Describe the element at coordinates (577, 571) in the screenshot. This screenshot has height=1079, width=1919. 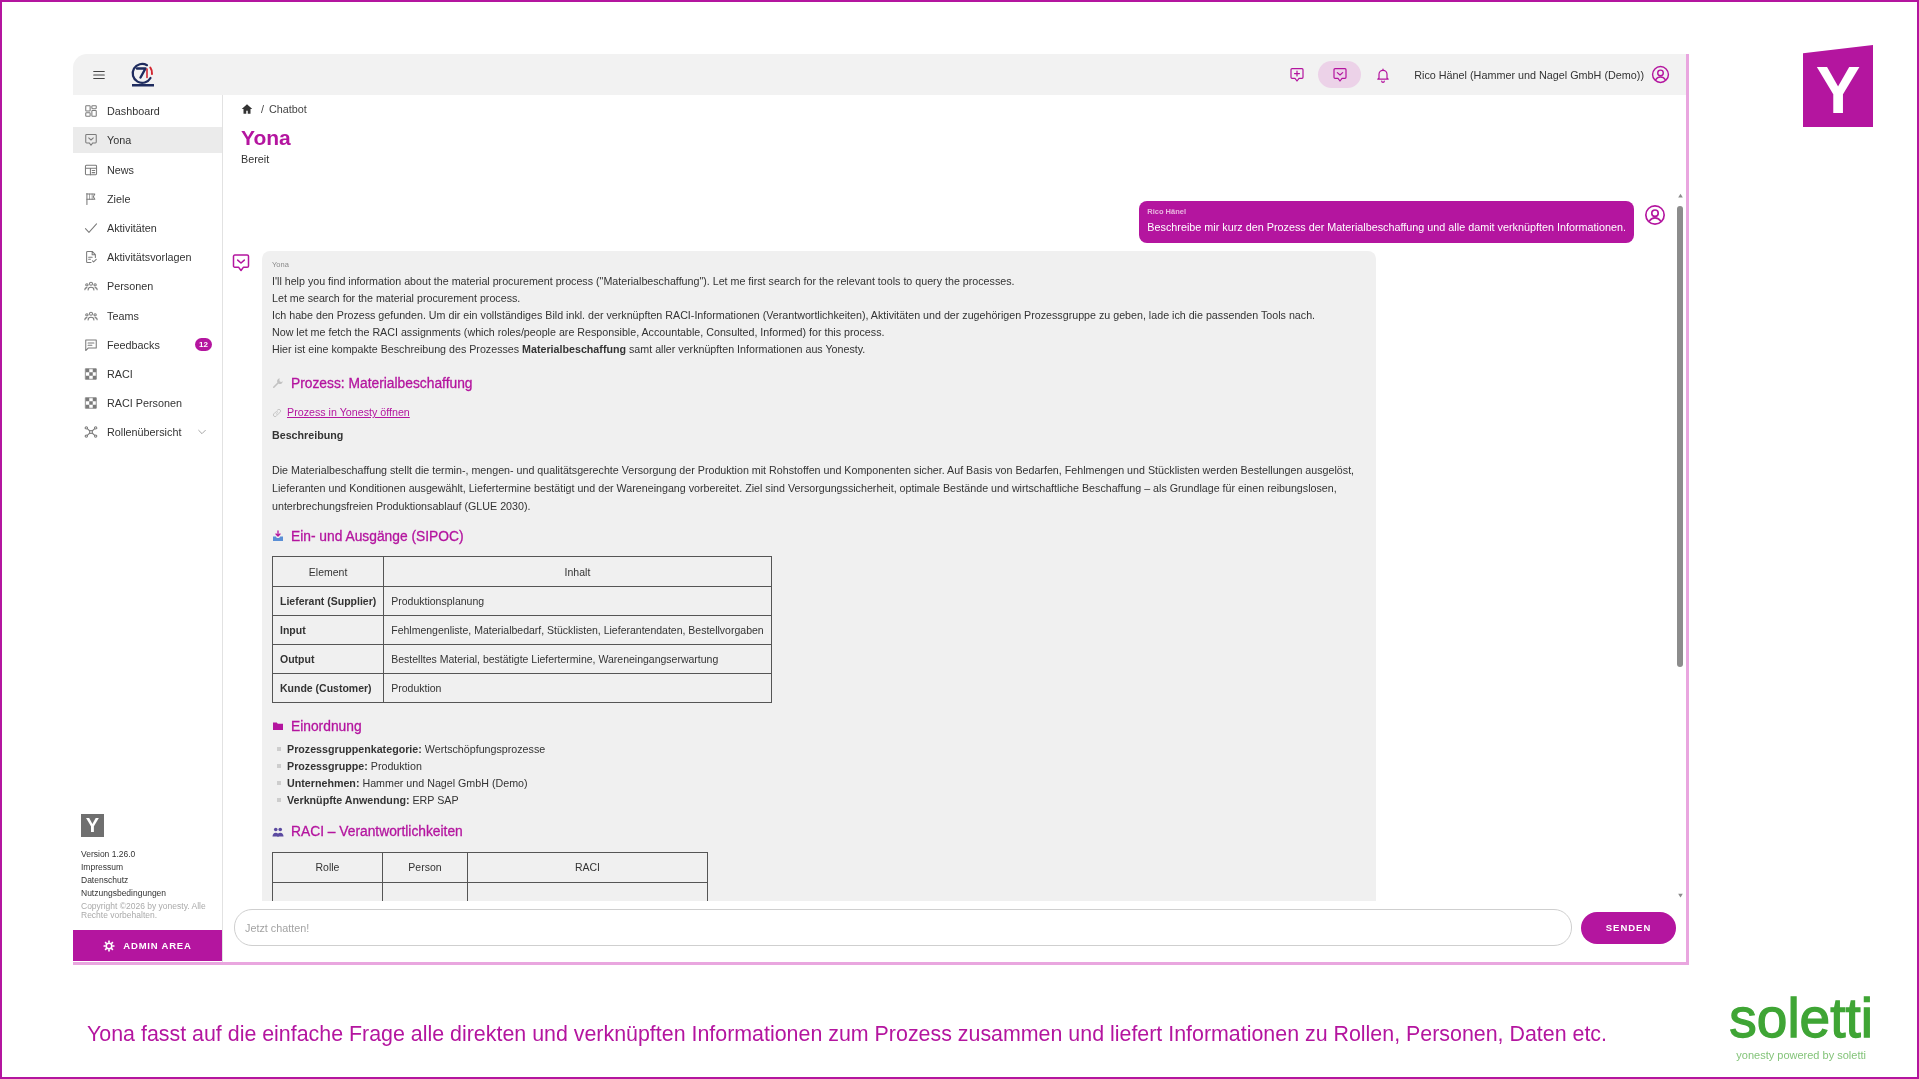
I see `table-header-cell: Inhalt` at that location.